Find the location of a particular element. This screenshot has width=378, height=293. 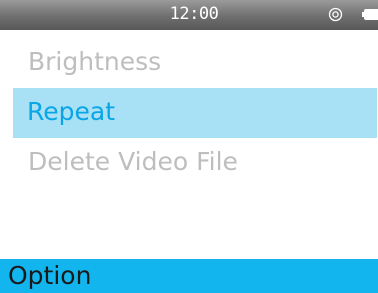

battery-icon is located at coordinates (370, 14).